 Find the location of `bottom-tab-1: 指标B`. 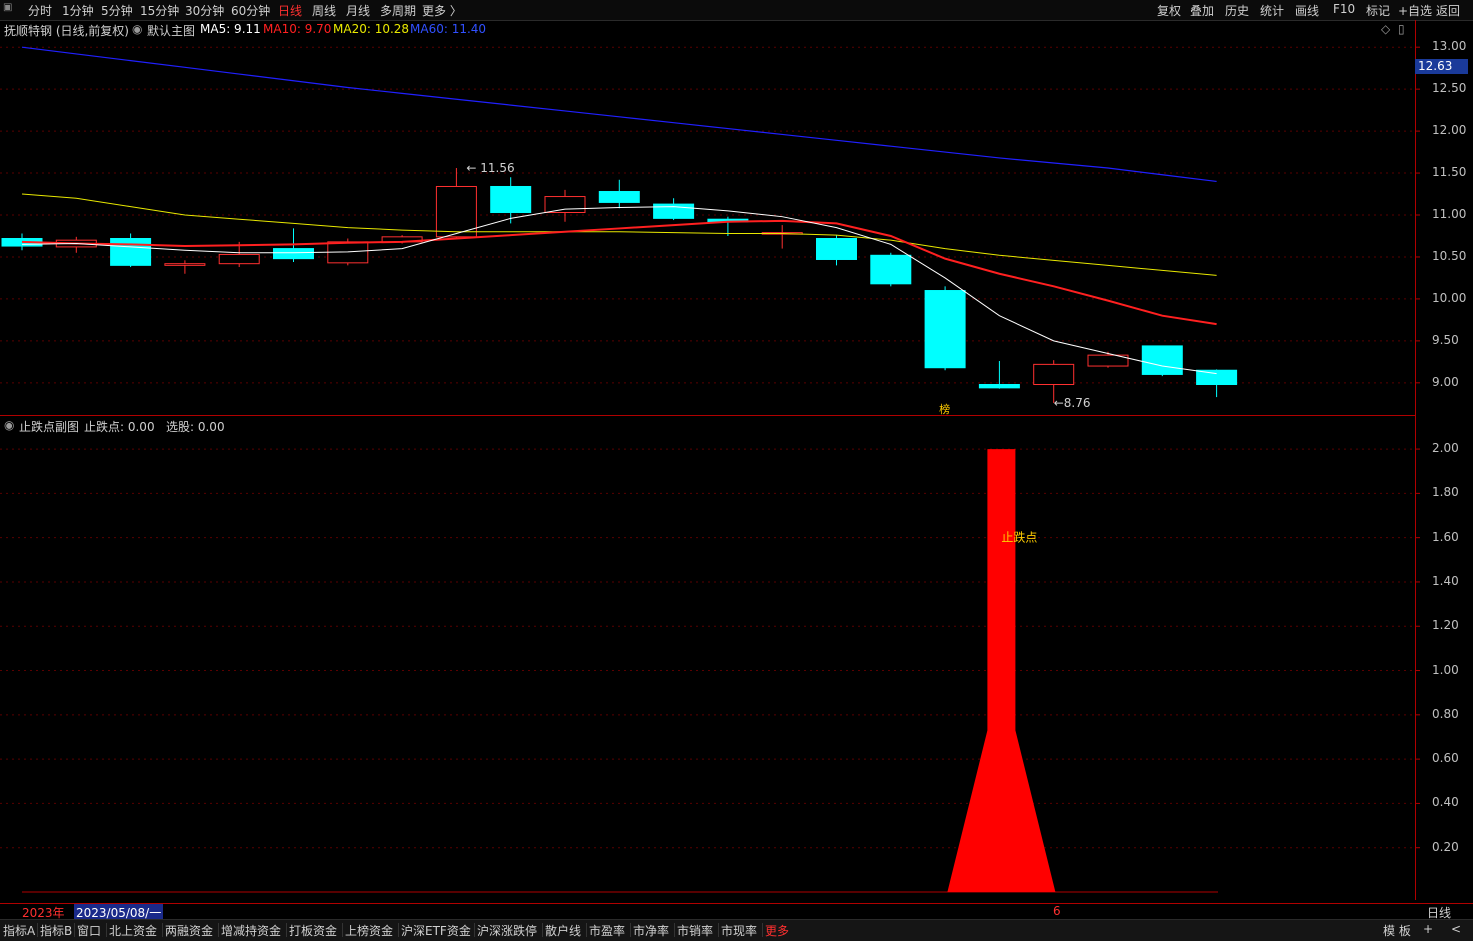

bottom-tab-1: 指标B is located at coordinates (56, 930).